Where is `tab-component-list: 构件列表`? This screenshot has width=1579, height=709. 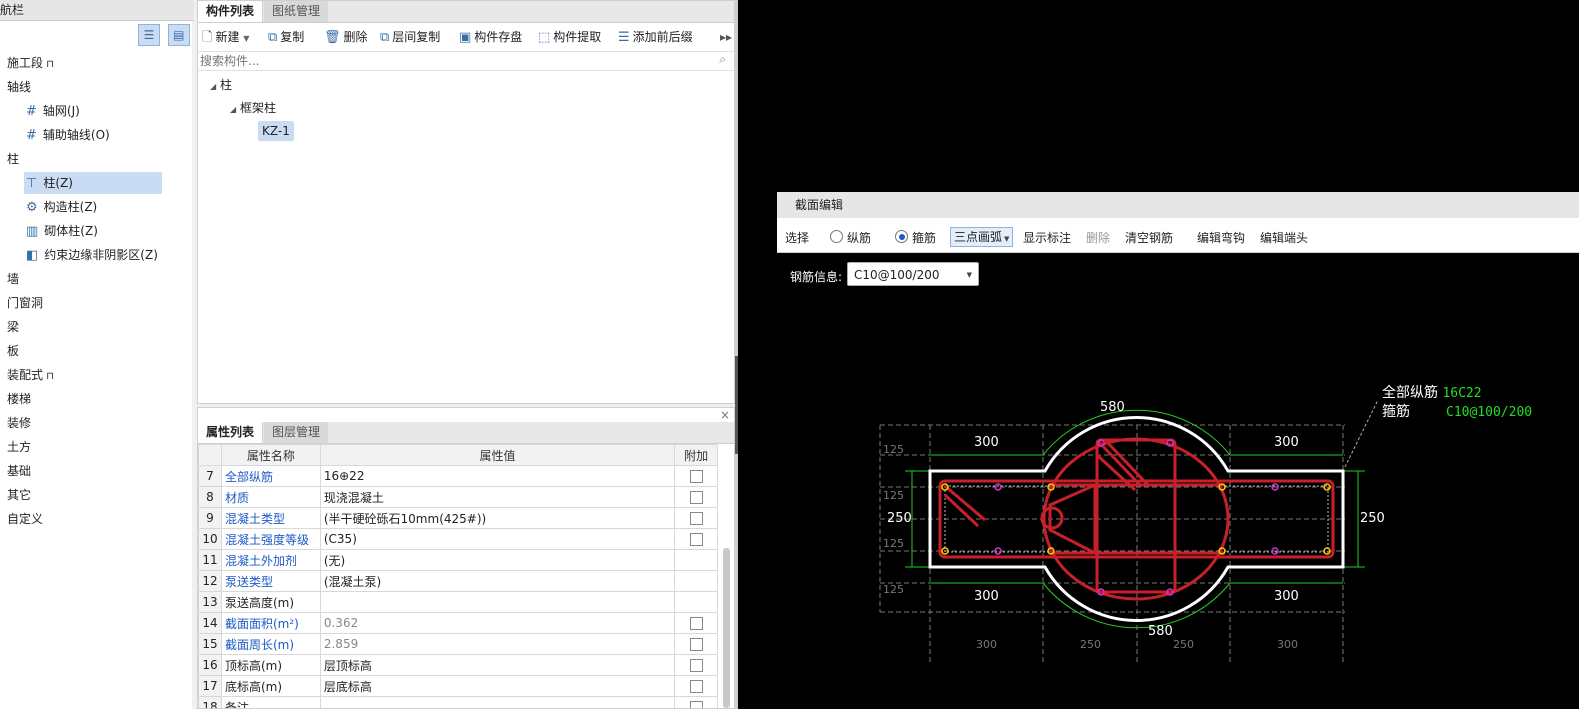
tab-component-list: 构件列表 is located at coordinates (231, 11).